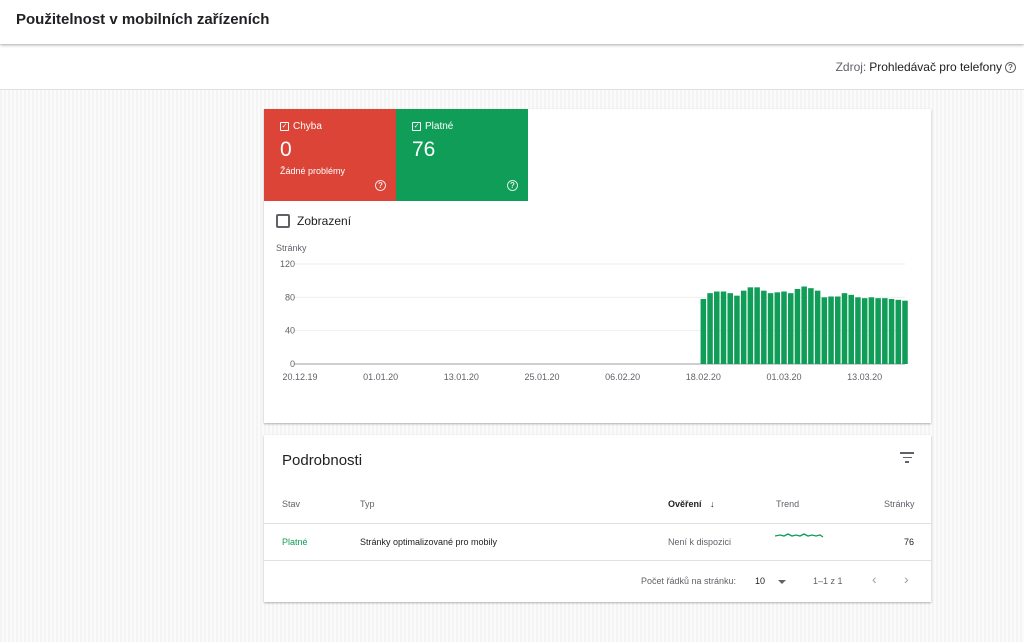  I want to click on y-tick-label: 120, so click(287, 264).